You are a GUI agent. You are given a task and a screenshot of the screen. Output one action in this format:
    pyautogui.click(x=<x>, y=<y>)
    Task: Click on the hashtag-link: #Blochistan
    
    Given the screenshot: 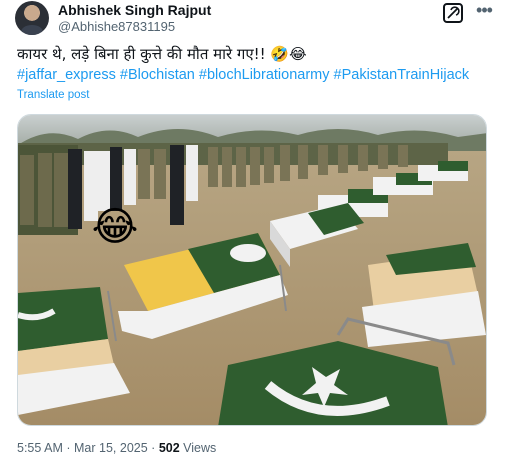 What is the action you would take?
    pyautogui.click(x=157, y=75)
    